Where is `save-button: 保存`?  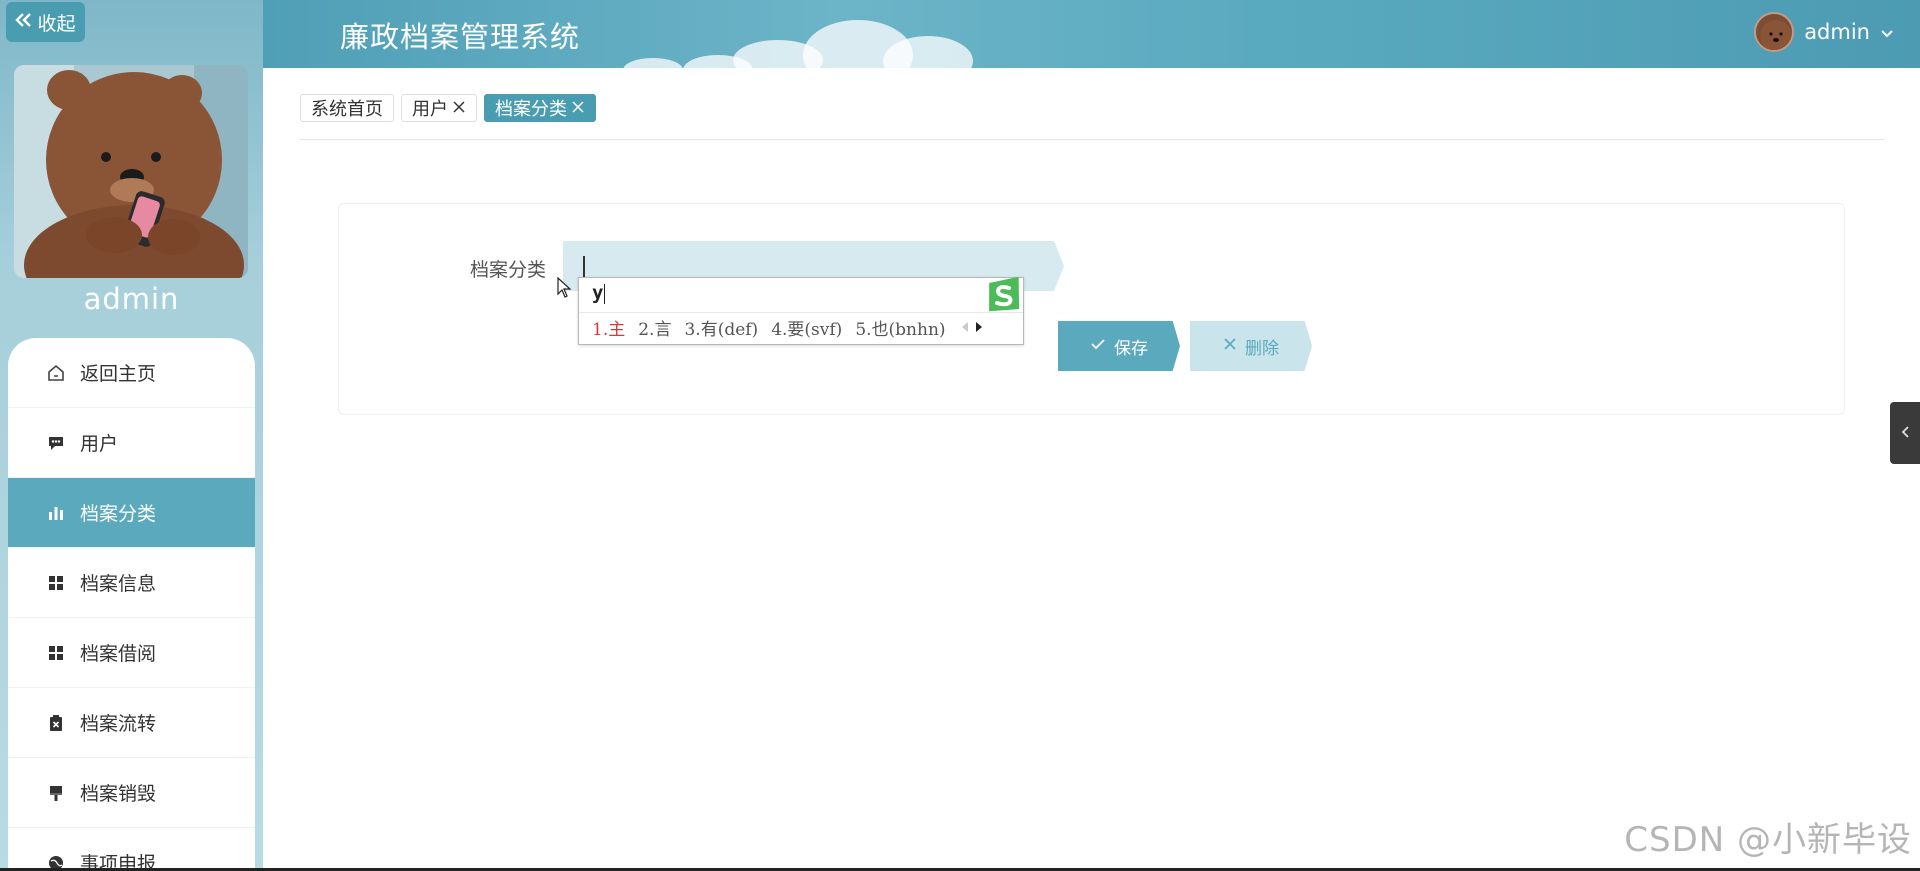
save-button: 保存 is located at coordinates (1119, 346).